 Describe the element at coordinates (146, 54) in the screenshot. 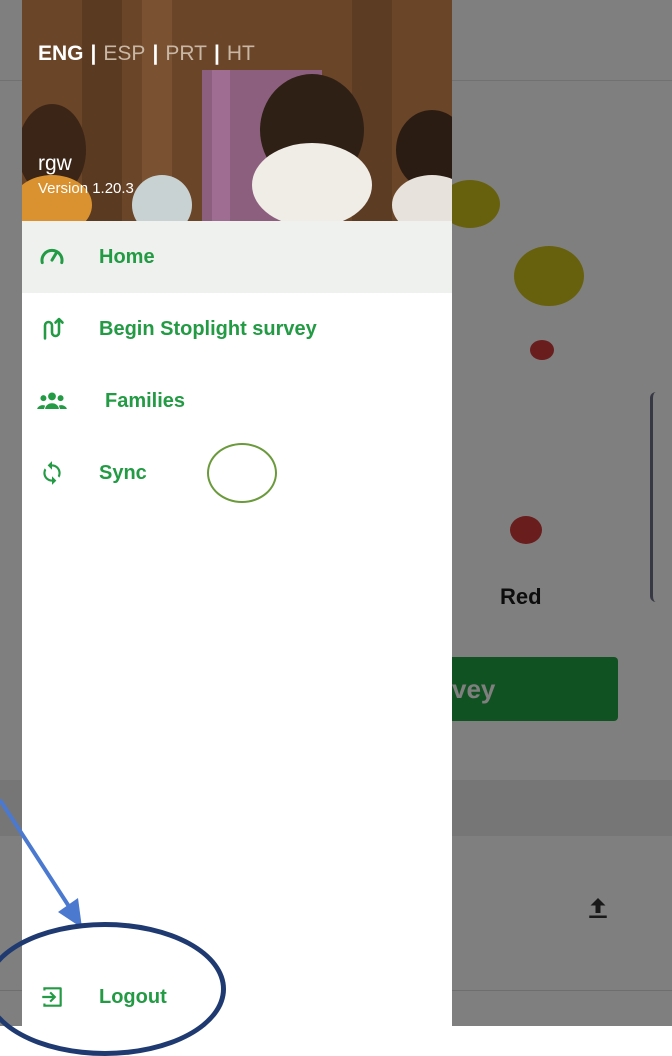

I see `language-switcher: ENG | ESP | PRT | HT` at that location.